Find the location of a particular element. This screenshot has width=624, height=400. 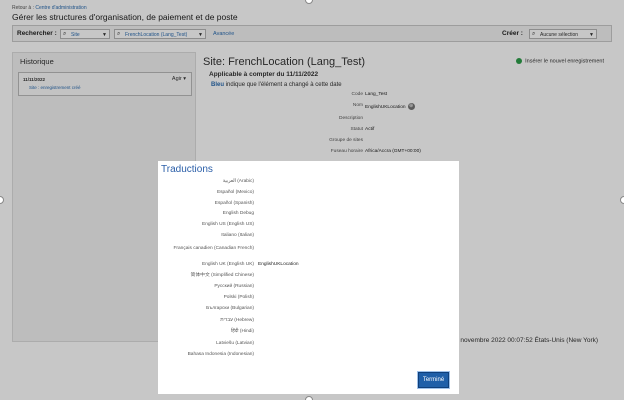

language-label: हिंदी (Hindi) is located at coordinates (242, 331).